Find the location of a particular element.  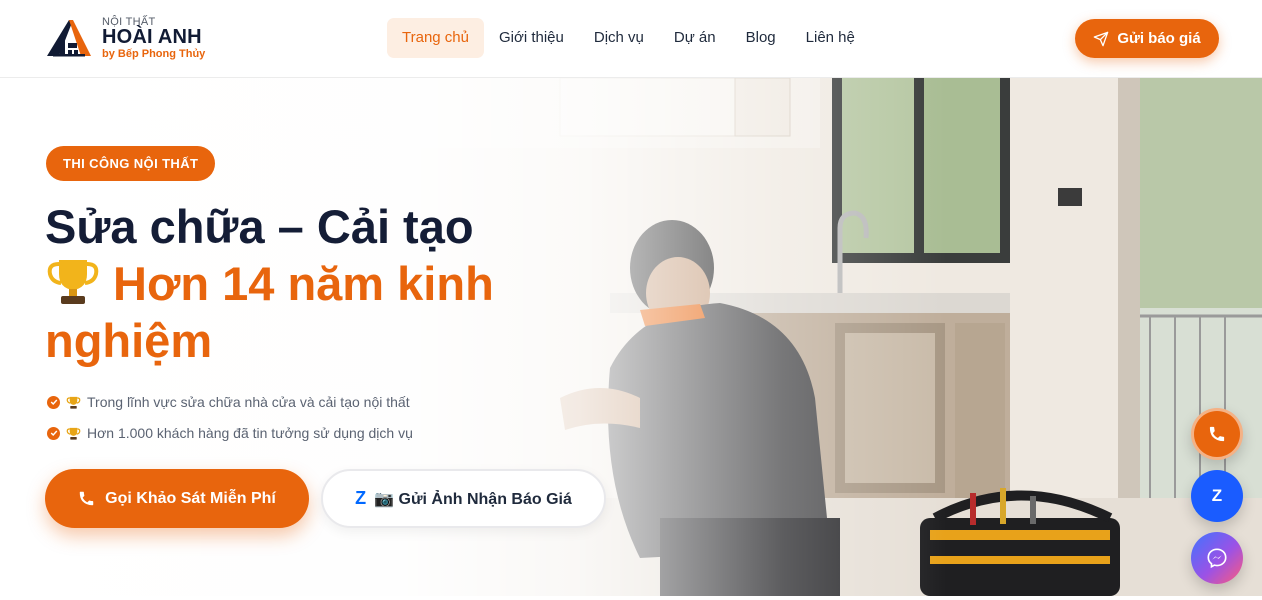

send-photo-quote-button: Z 📷 Gửi Ảnh Nhận Báo Giá is located at coordinates (463, 498).